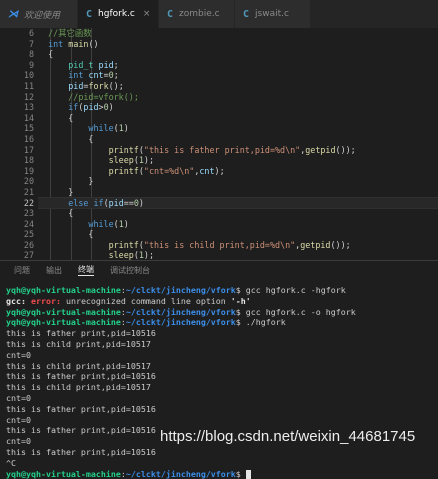 The width and height of the screenshot is (438, 479). I want to click on error-option: '-h', so click(240, 300).